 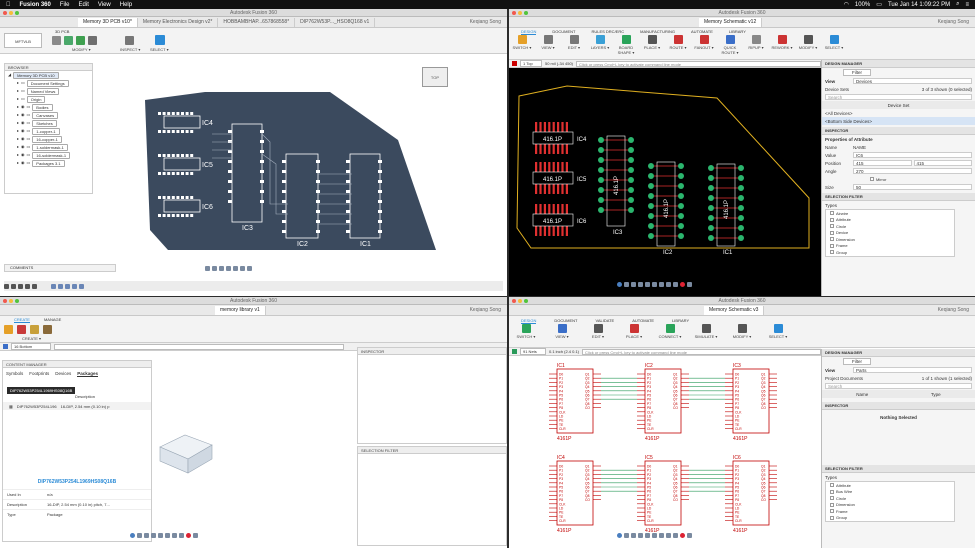 I want to click on expand-icon: ◢, so click(x=9, y=75).